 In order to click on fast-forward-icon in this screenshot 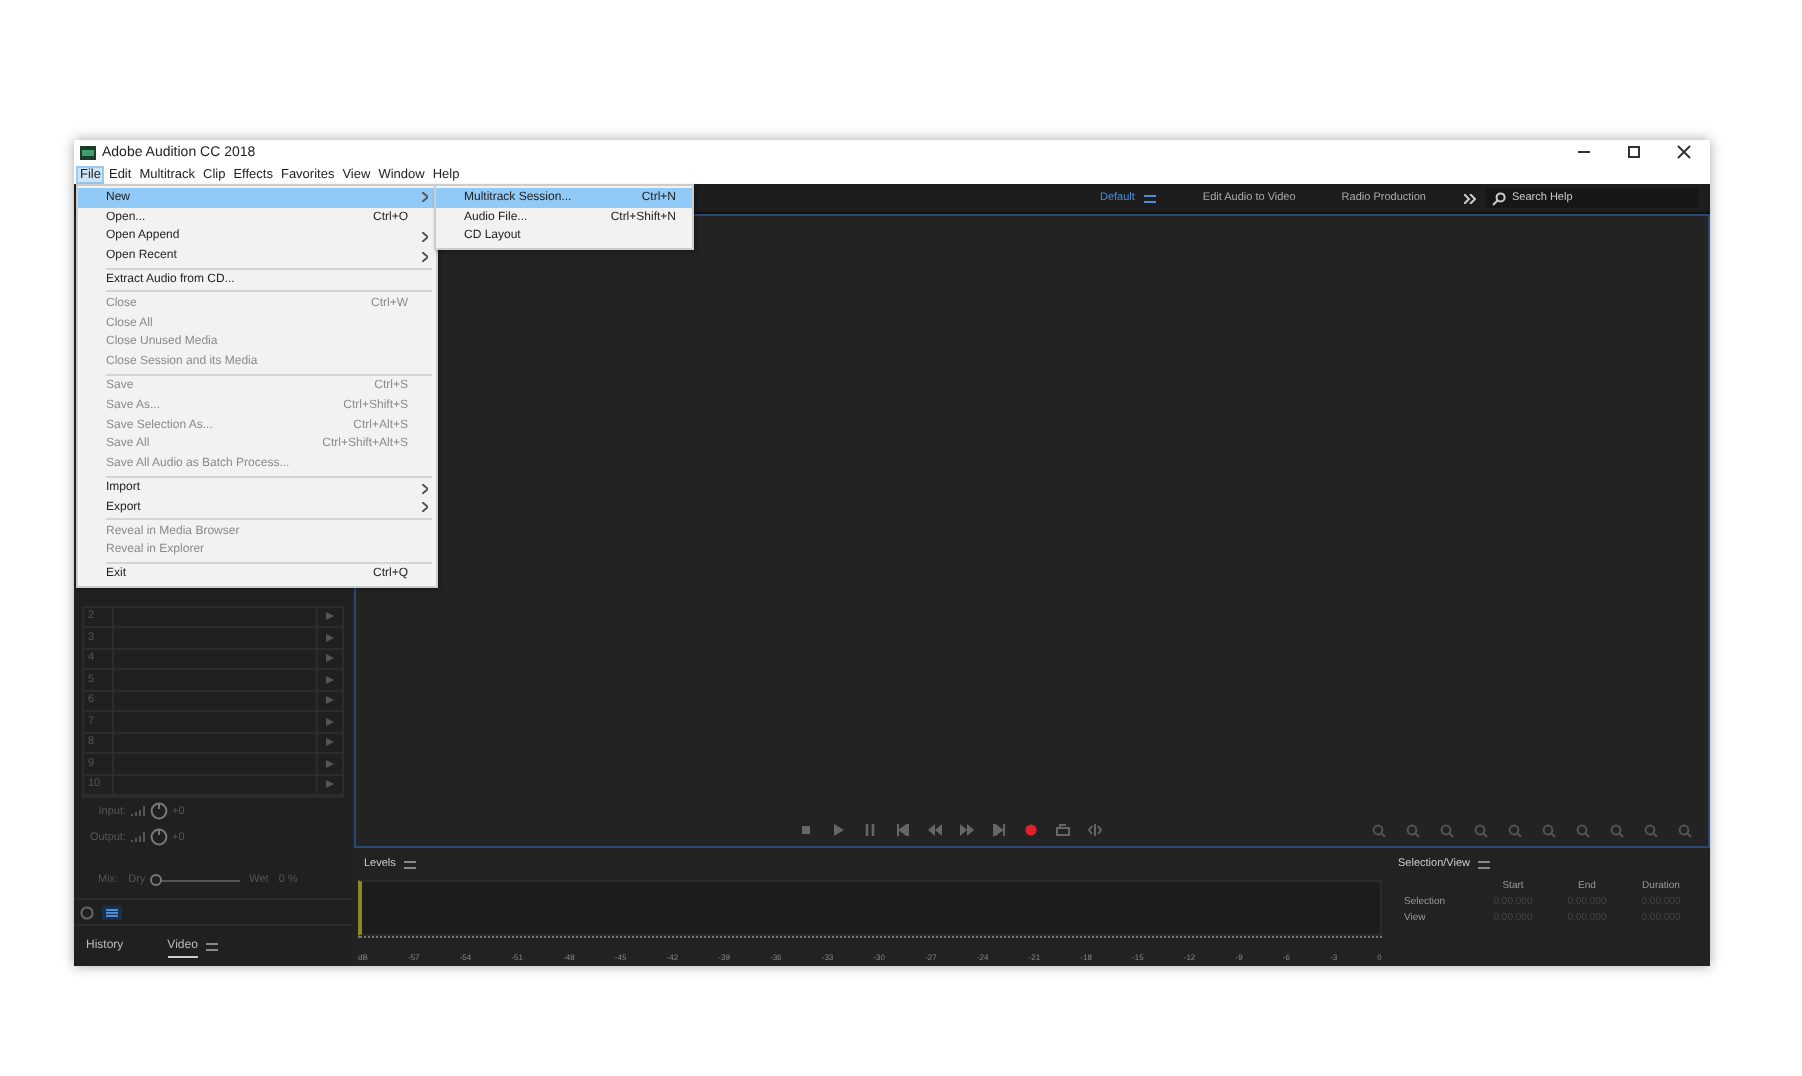, I will do `click(967, 830)`.